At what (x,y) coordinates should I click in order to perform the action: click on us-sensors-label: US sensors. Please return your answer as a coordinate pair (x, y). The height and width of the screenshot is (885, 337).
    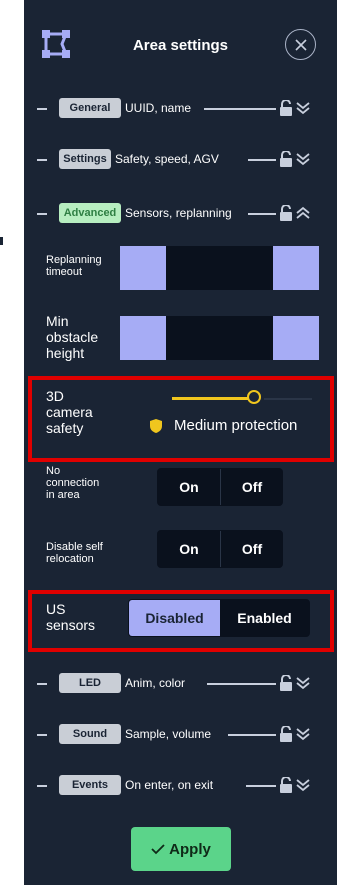
    Looking at the image, I should click on (70, 617).